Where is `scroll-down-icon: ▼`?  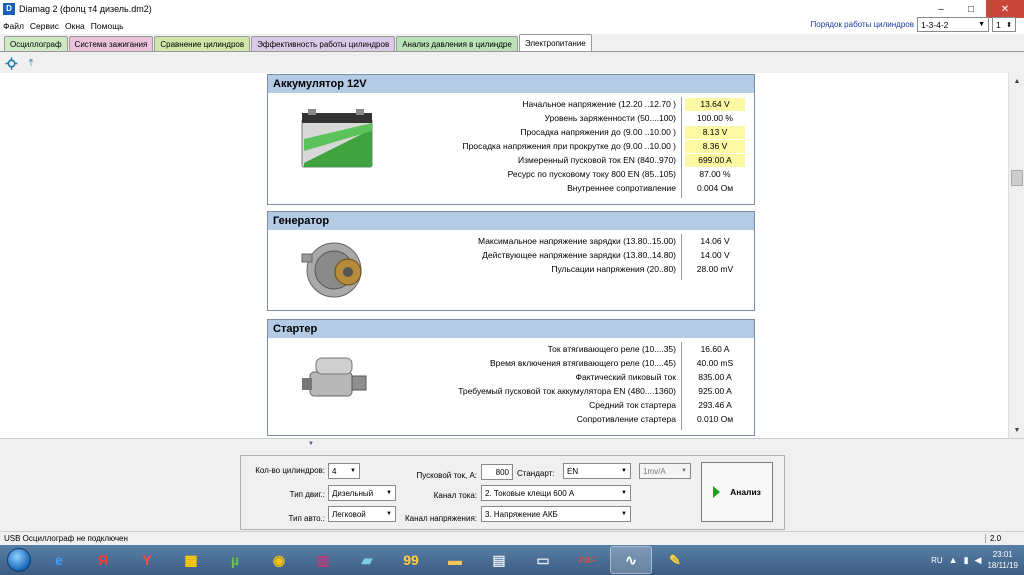
scroll-down-icon: ▼ is located at coordinates (1016, 430).